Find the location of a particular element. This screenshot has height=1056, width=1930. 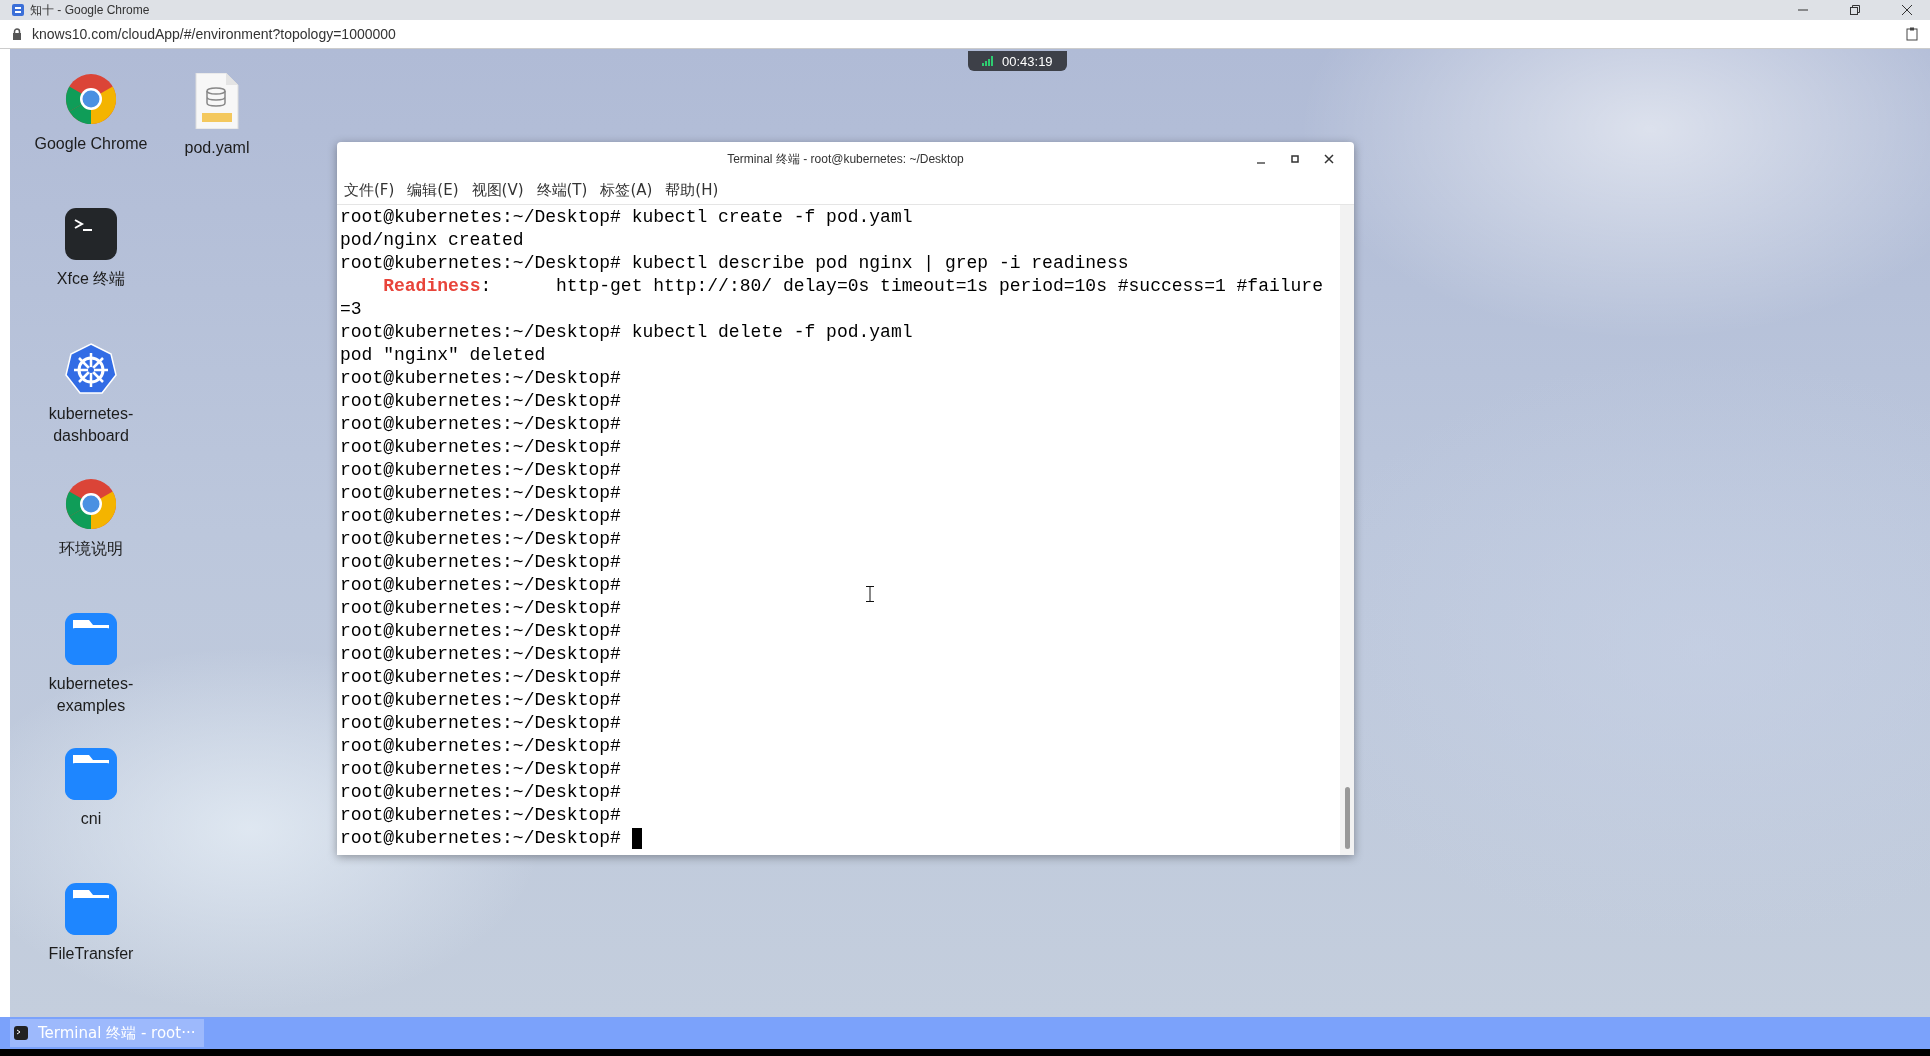

desktop-shortcut: FileTransfer is located at coordinates (91, 938).